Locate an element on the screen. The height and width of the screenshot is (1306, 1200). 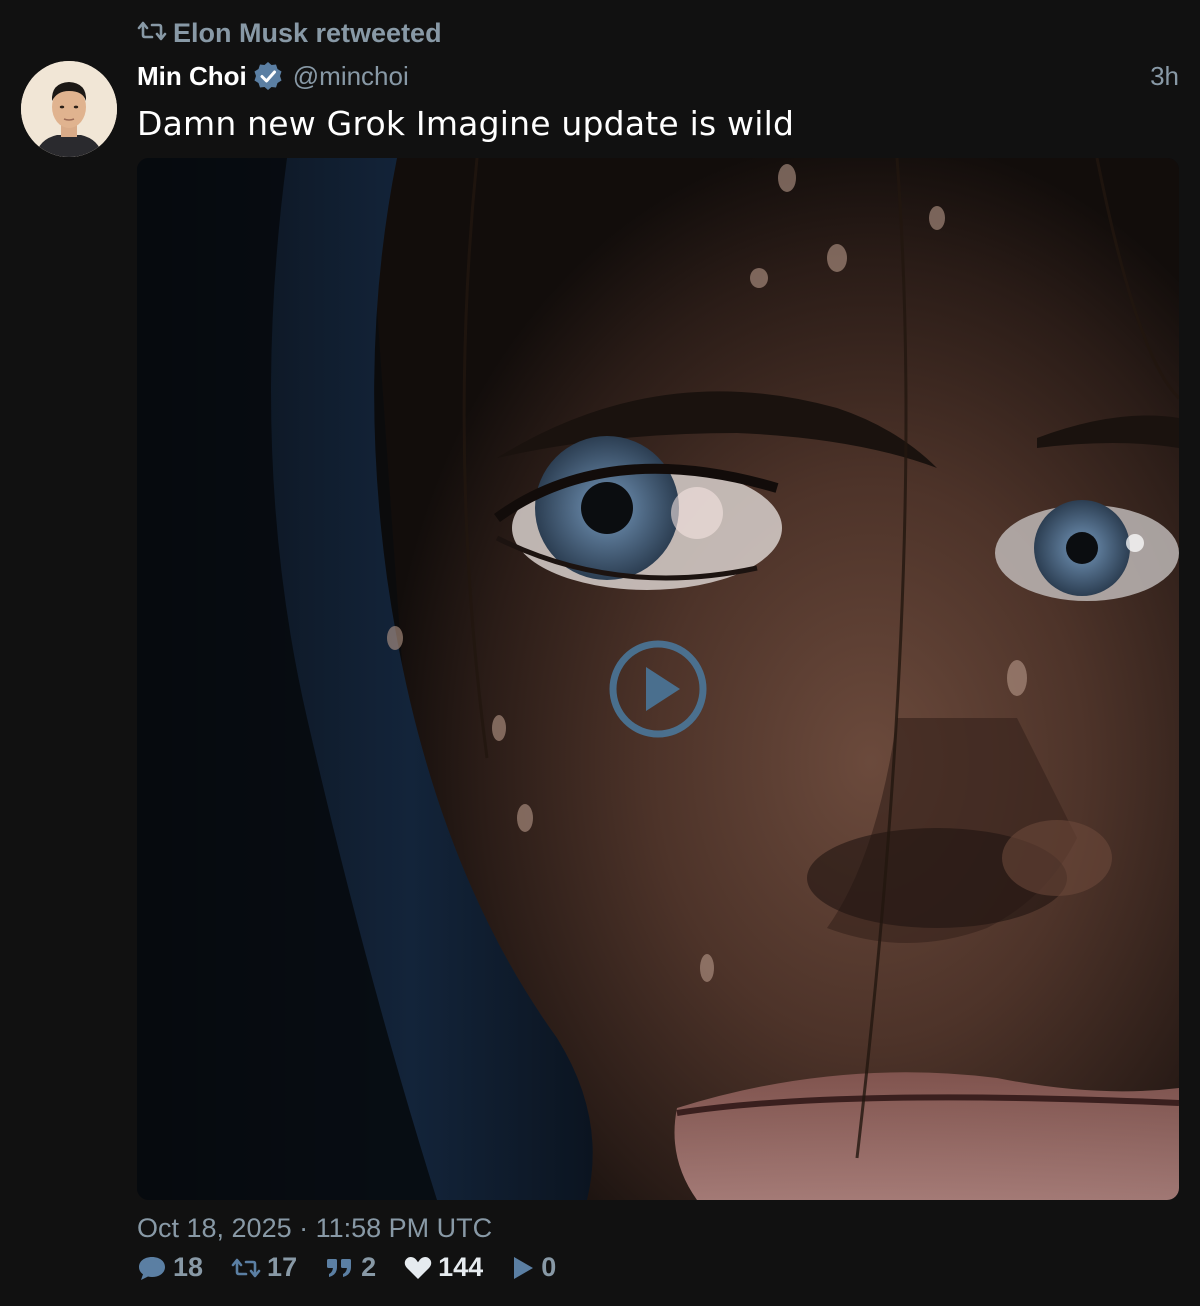
author-handle: @minchoi is located at coordinates (351, 76).